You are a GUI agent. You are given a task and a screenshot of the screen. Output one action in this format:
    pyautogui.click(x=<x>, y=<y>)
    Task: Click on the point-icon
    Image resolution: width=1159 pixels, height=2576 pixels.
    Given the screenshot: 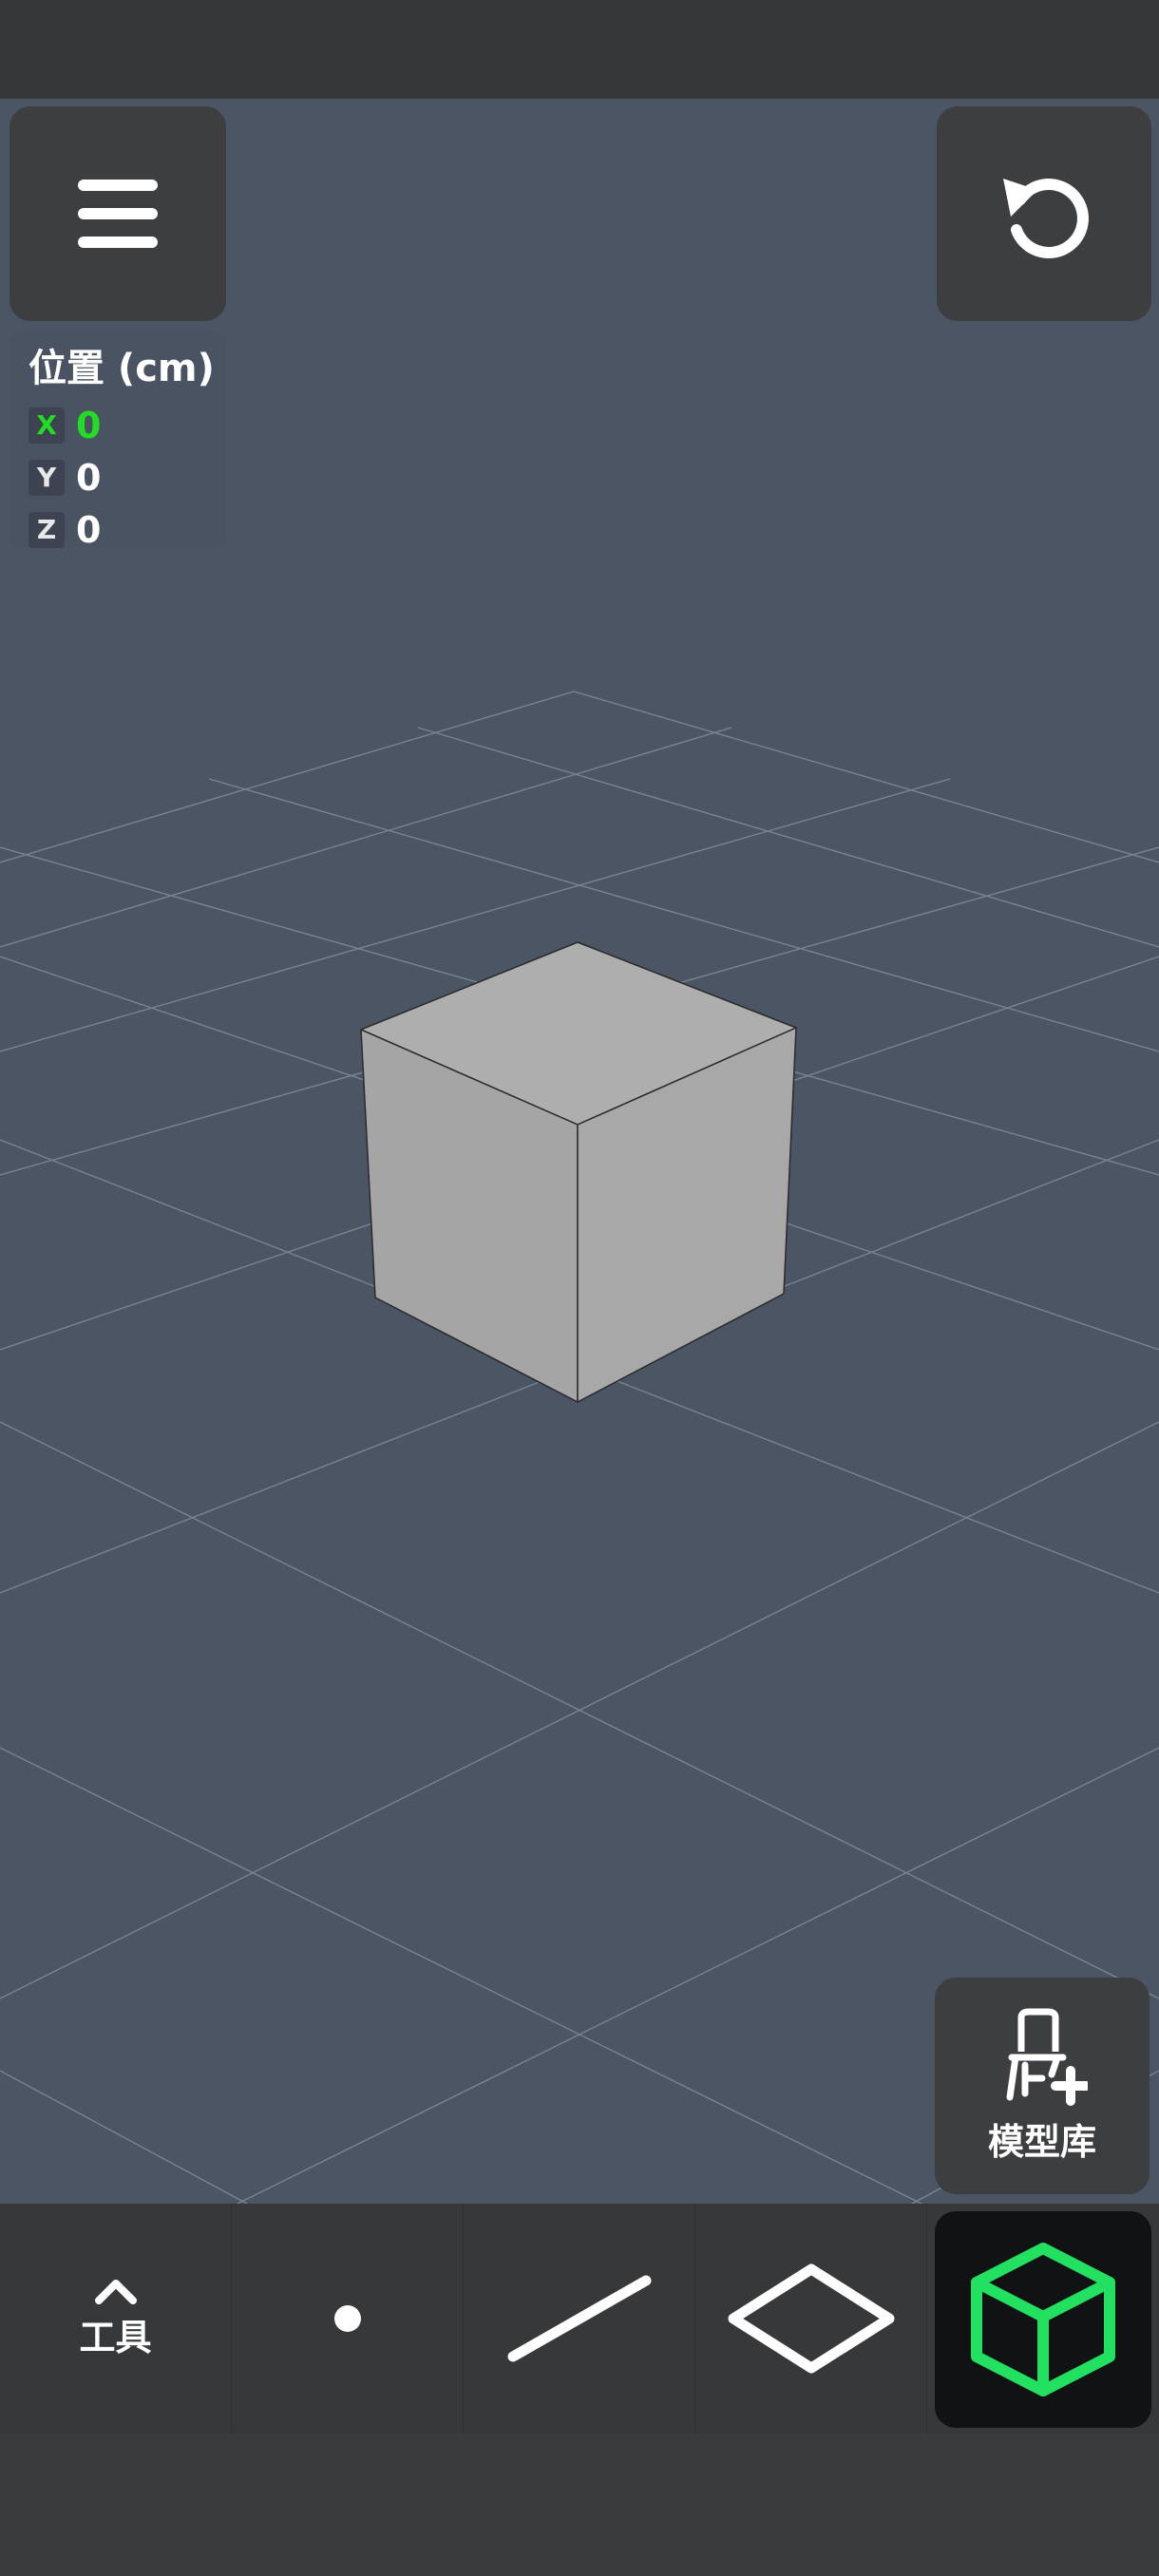 What is the action you would take?
    pyautogui.click(x=347, y=2318)
    